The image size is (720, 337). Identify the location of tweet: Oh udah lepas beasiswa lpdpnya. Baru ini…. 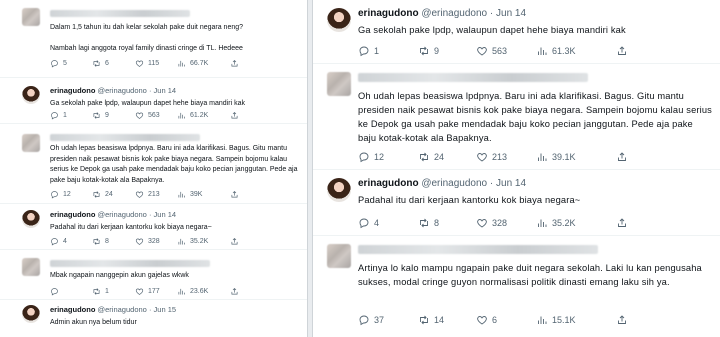
(153, 164).